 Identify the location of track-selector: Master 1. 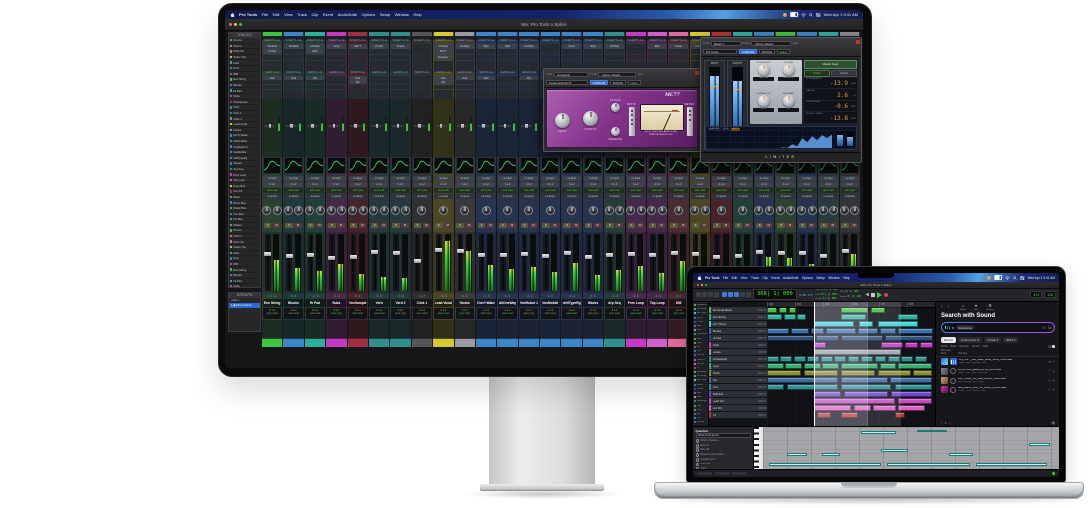
(725, 43).